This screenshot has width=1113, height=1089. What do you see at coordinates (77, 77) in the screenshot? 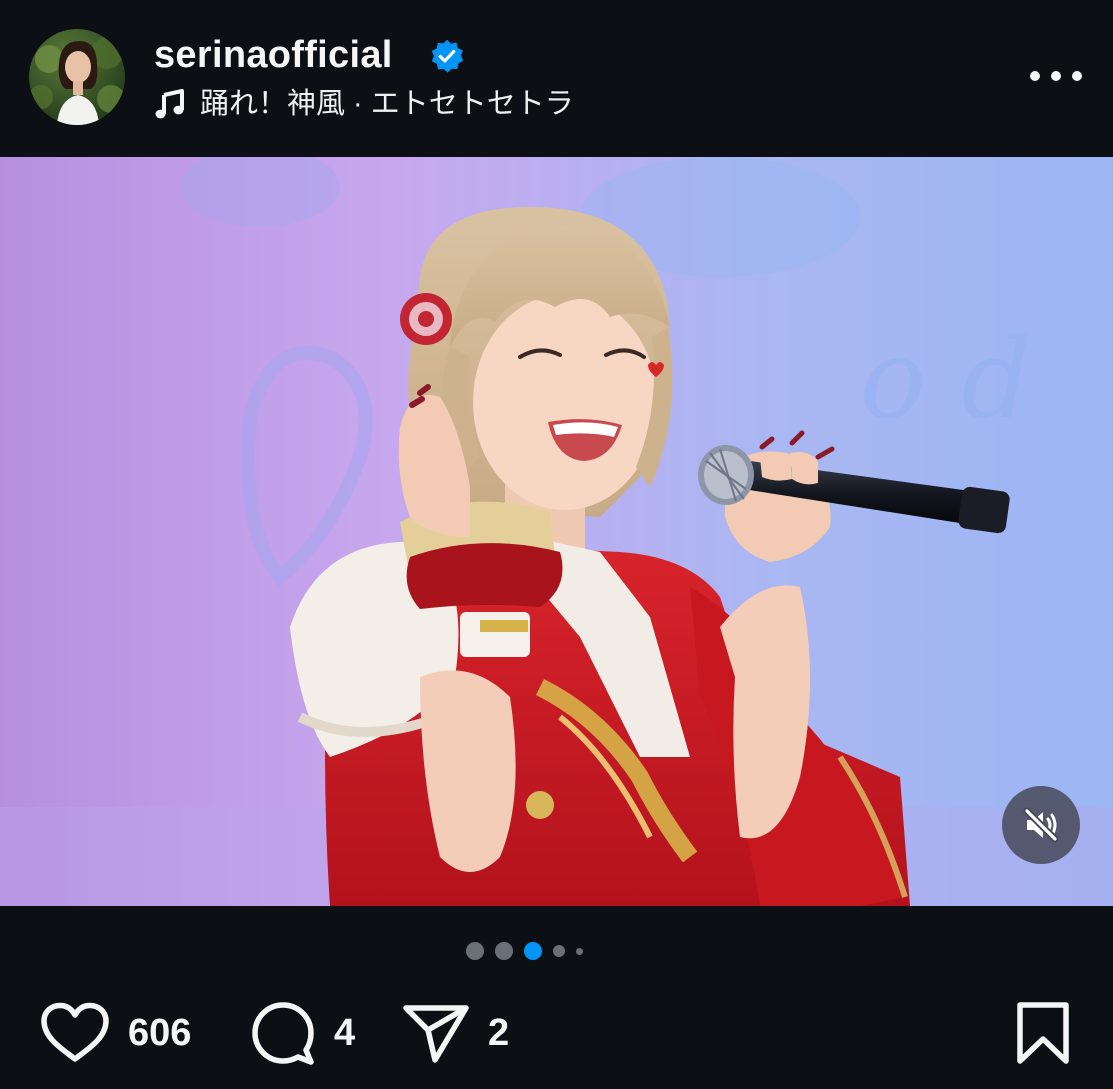
I see `avatar` at bounding box center [77, 77].